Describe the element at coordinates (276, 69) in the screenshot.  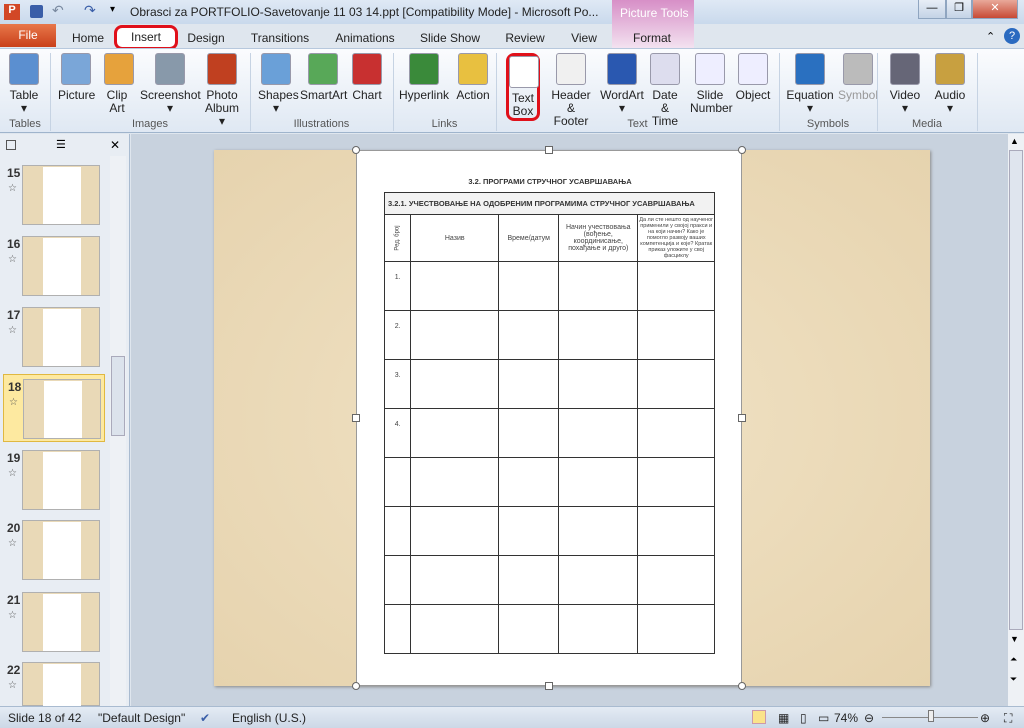
I see `shapes-icon` at that location.